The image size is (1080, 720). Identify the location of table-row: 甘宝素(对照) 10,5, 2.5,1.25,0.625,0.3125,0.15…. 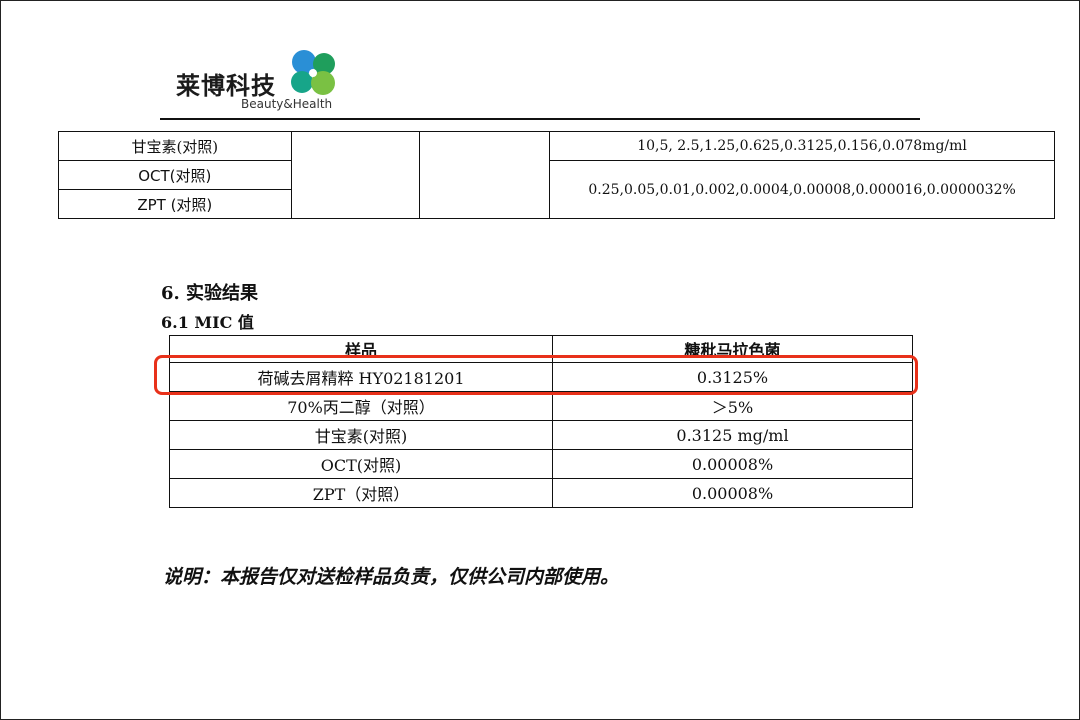
(556, 175).